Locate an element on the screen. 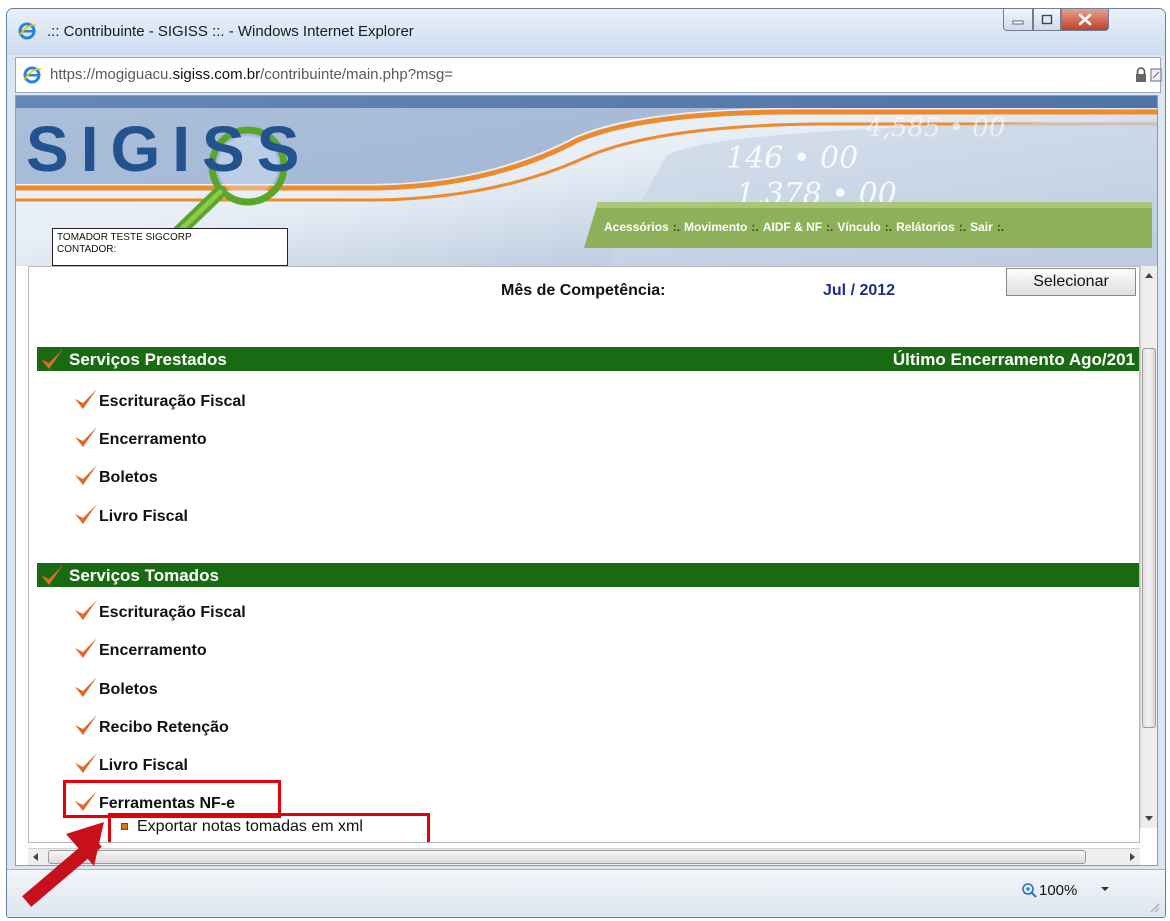 The height and width of the screenshot is (921, 1170). menu-acessorios: Acessórios is located at coordinates (636, 227).